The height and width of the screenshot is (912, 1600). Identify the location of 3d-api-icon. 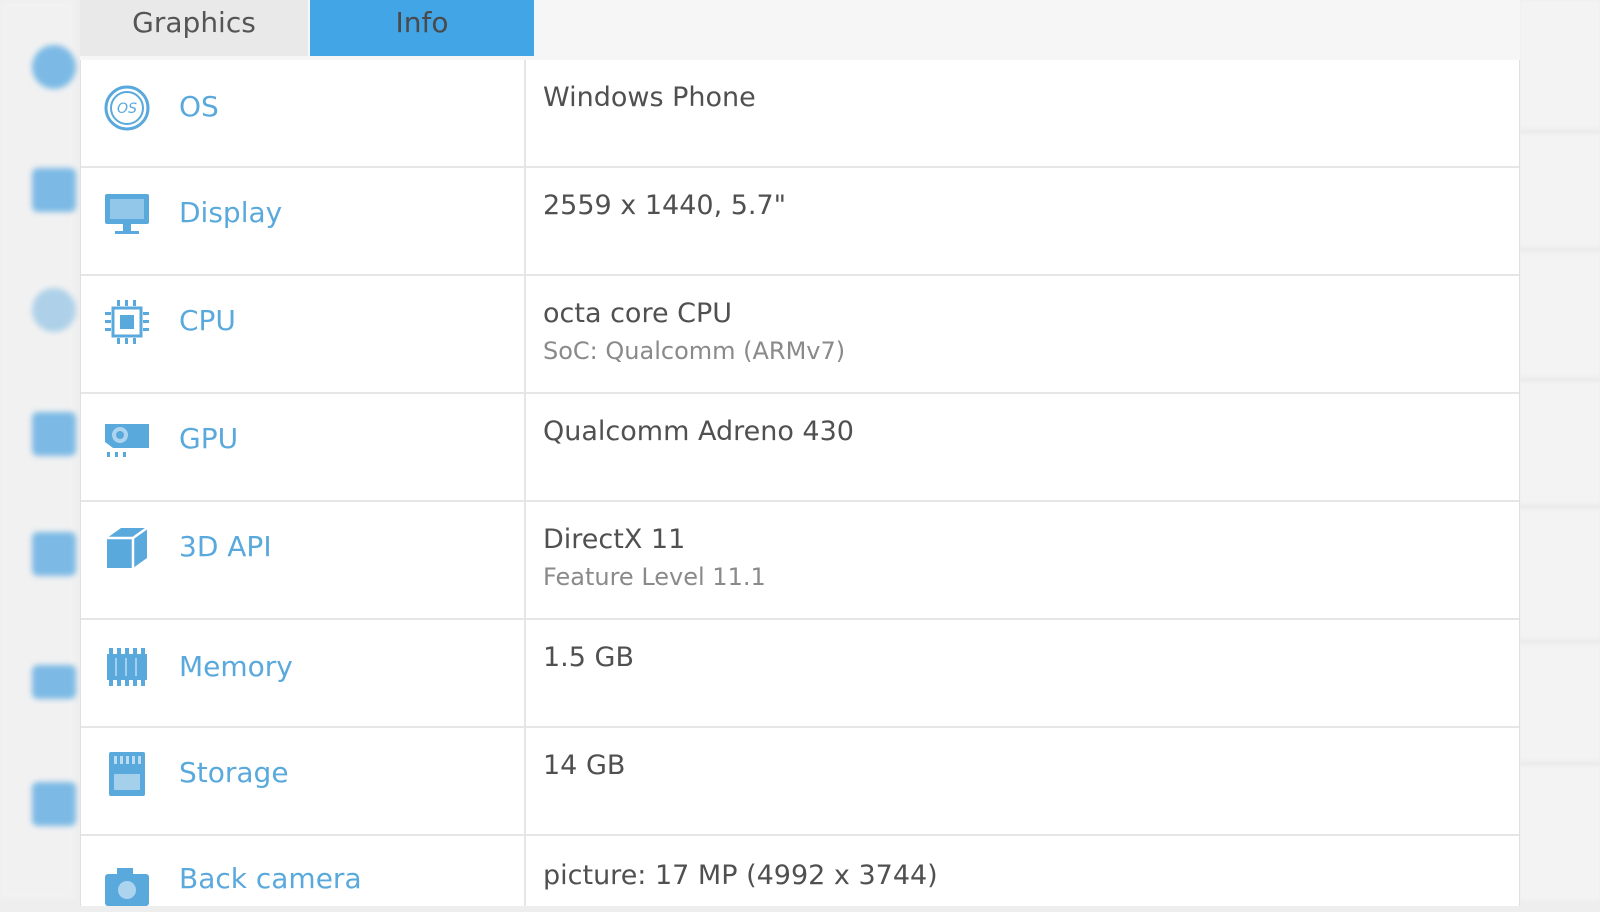
(127, 547).